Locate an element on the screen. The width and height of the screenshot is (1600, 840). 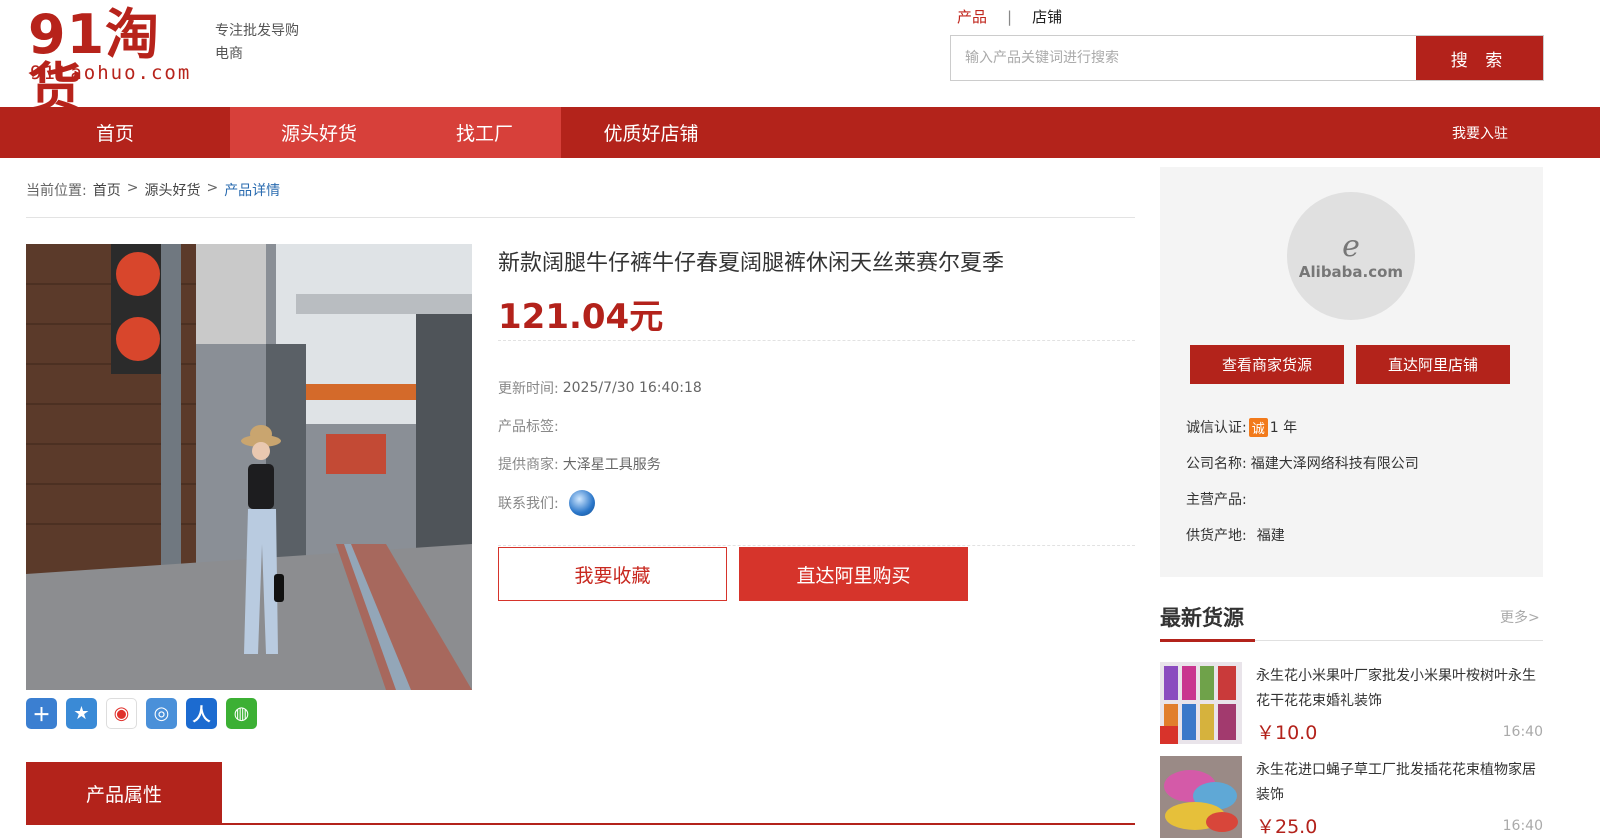
product-title: 新款阔腿牛仔裤牛仔春夏阔腿裤休闲天丝莱赛尔夏季 is located at coordinates (751, 263).